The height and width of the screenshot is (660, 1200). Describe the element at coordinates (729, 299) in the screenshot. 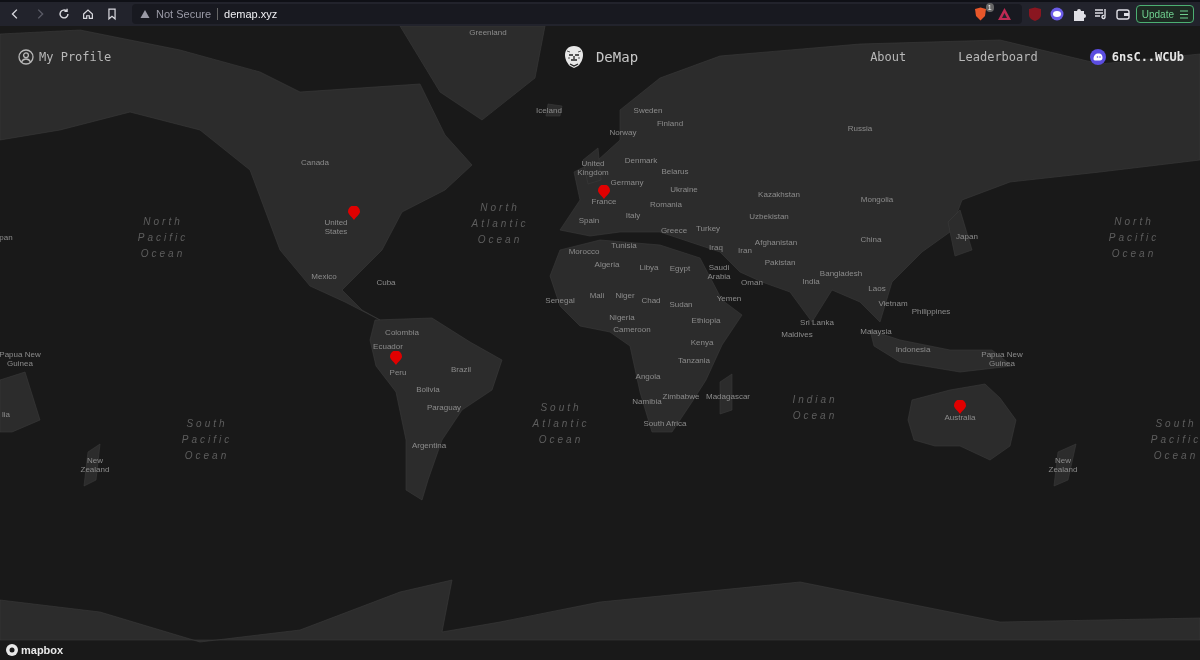

I see `country-label: Yemen` at that location.